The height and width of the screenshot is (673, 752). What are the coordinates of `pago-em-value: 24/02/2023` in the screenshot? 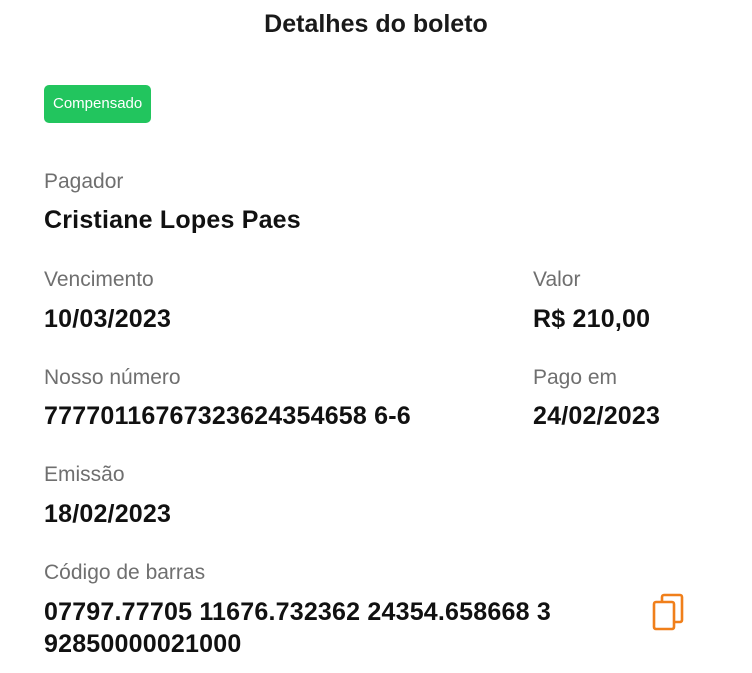 It's located at (597, 416).